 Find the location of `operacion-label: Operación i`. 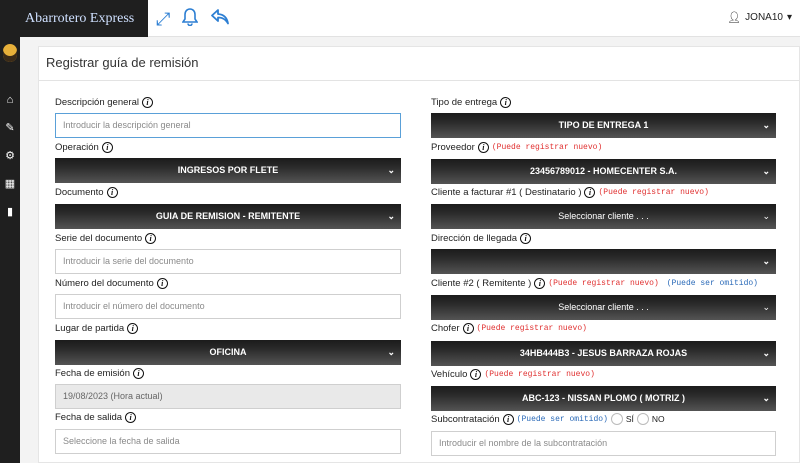

operacion-label: Operación i is located at coordinates (84, 147).